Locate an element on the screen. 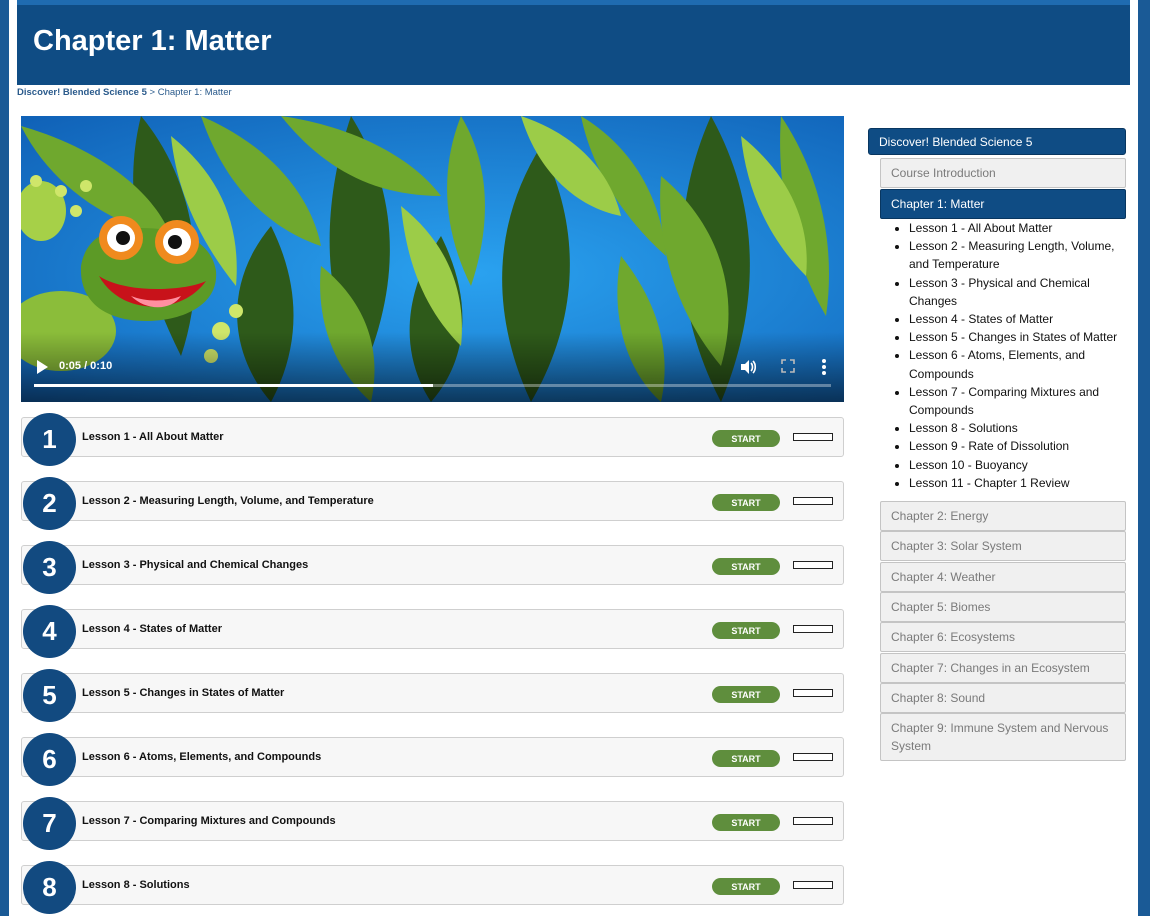 The width and height of the screenshot is (1150, 916). sidebar-lesson-item: Lesson 10 - Buoyancy is located at coordinates (1019, 465).